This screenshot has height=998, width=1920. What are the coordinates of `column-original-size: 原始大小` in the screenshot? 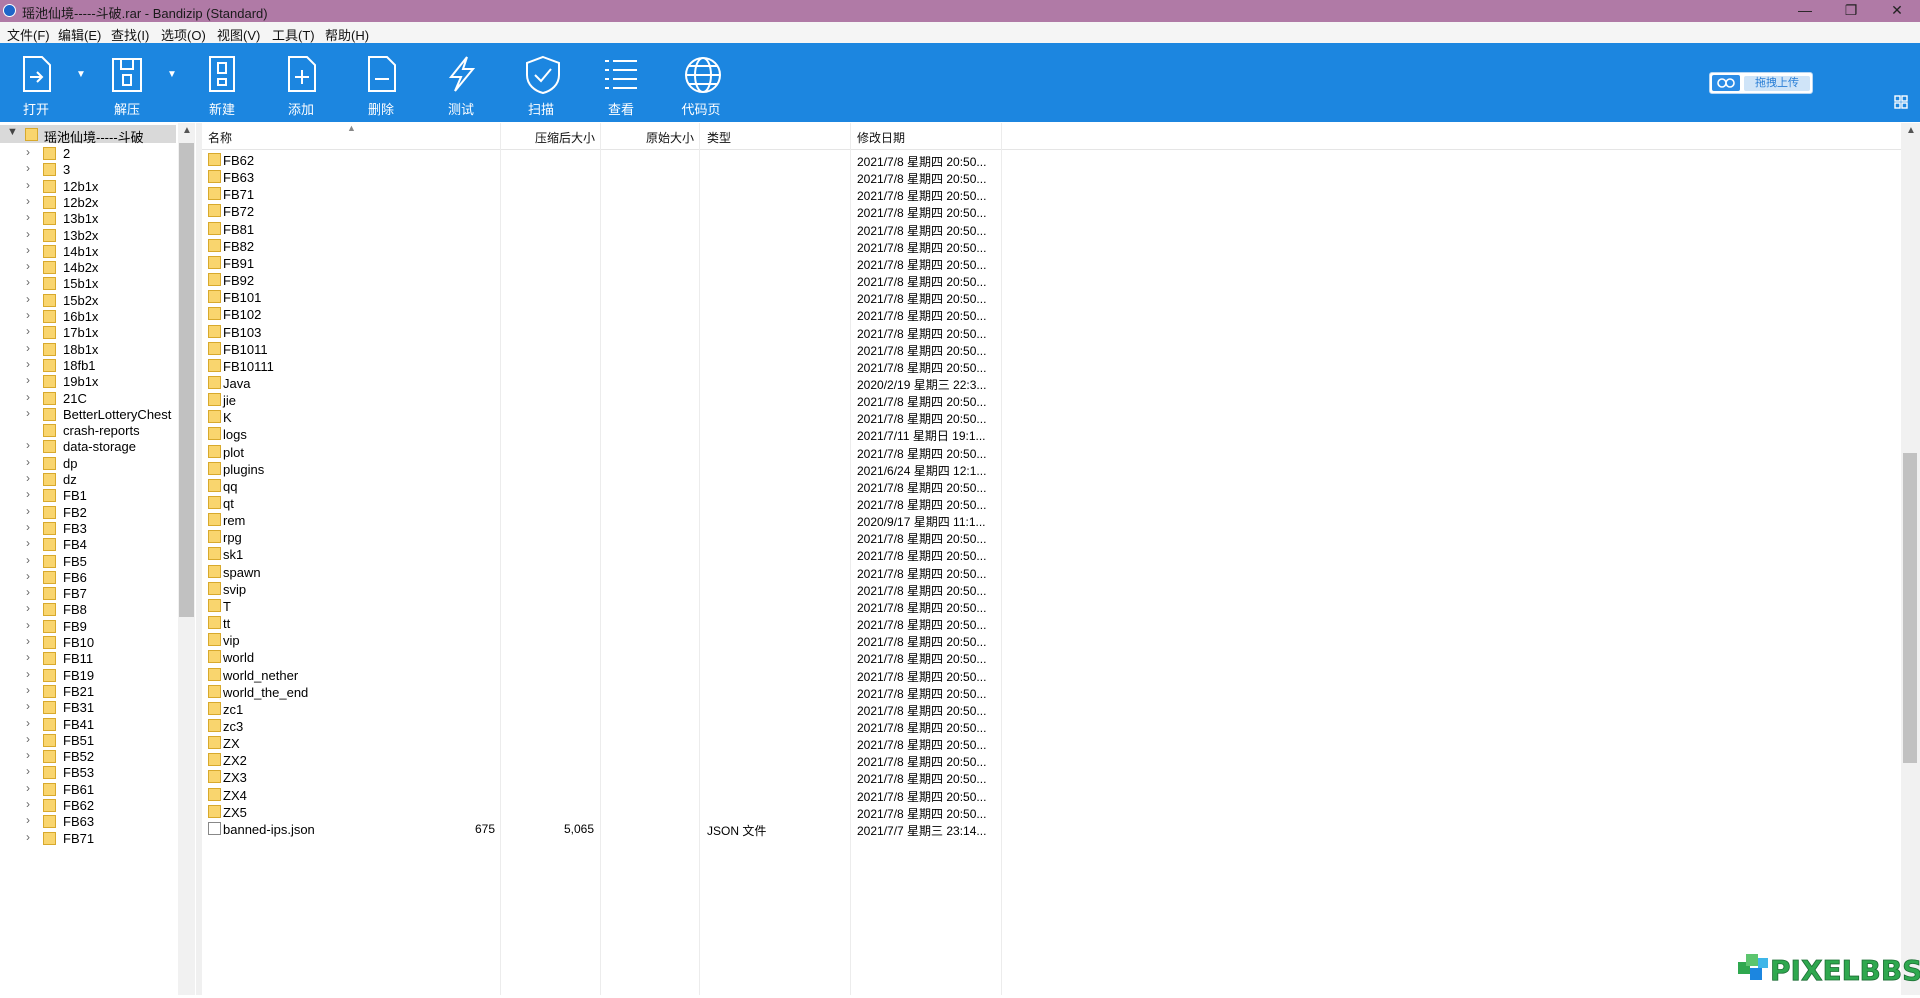 It's located at (670, 137).